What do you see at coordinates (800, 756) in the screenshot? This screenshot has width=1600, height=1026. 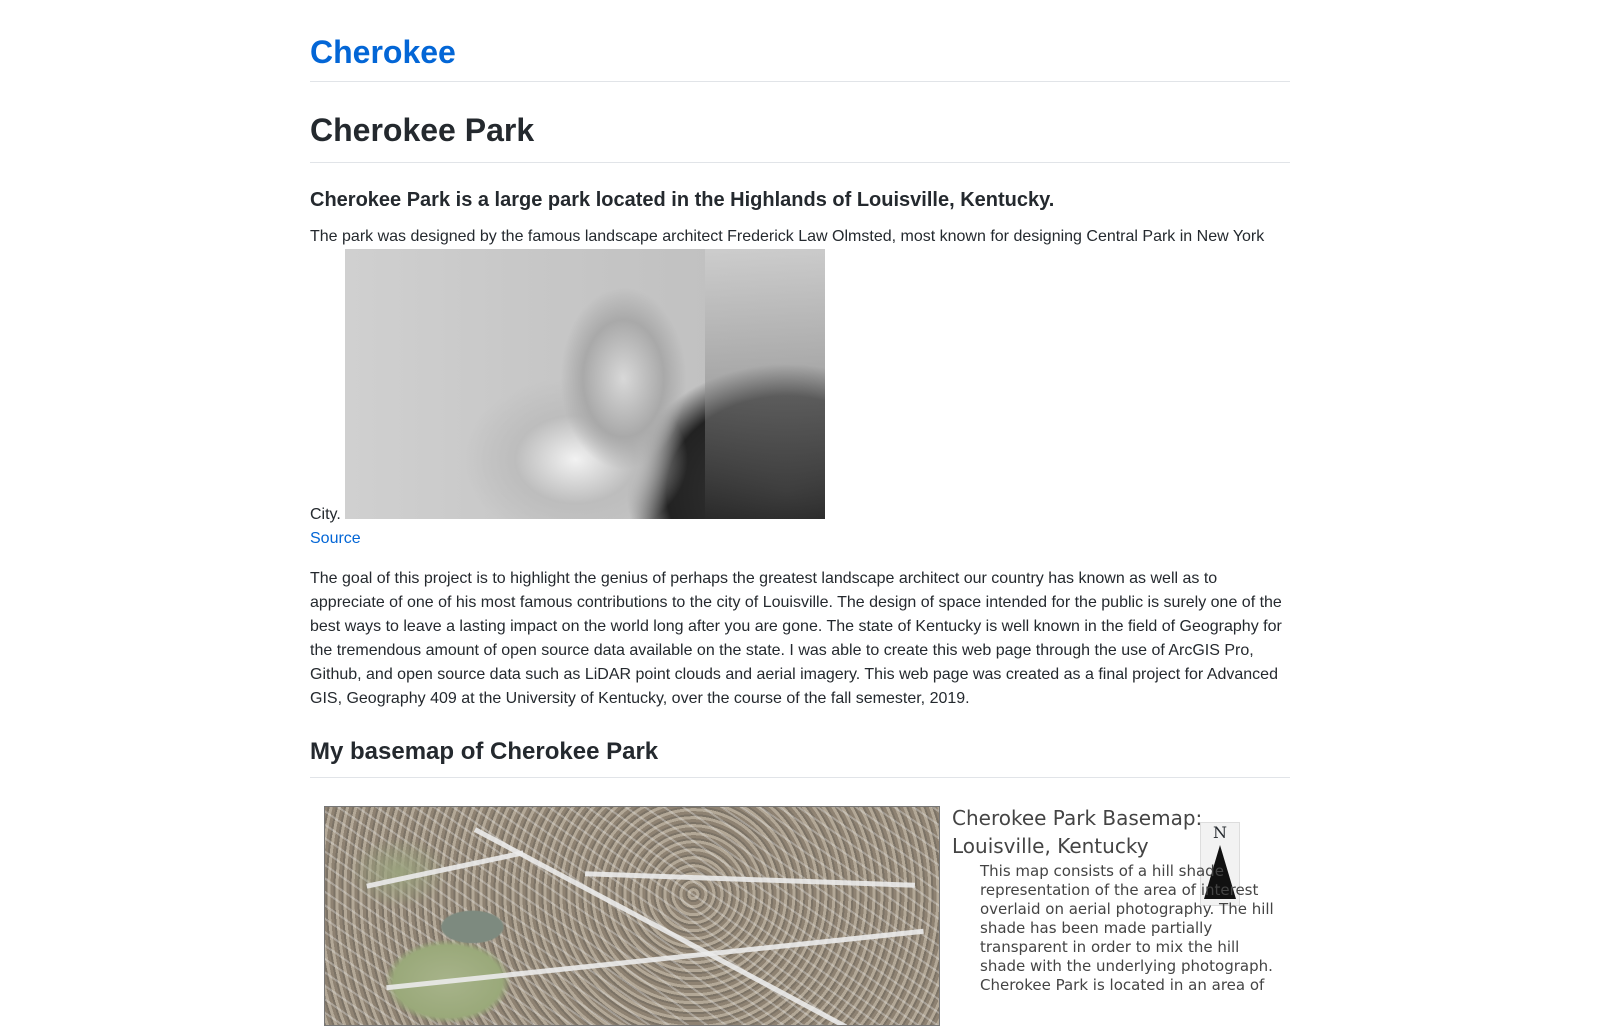 I see `basemap-heading: My basemap of Cherokee Park` at bounding box center [800, 756].